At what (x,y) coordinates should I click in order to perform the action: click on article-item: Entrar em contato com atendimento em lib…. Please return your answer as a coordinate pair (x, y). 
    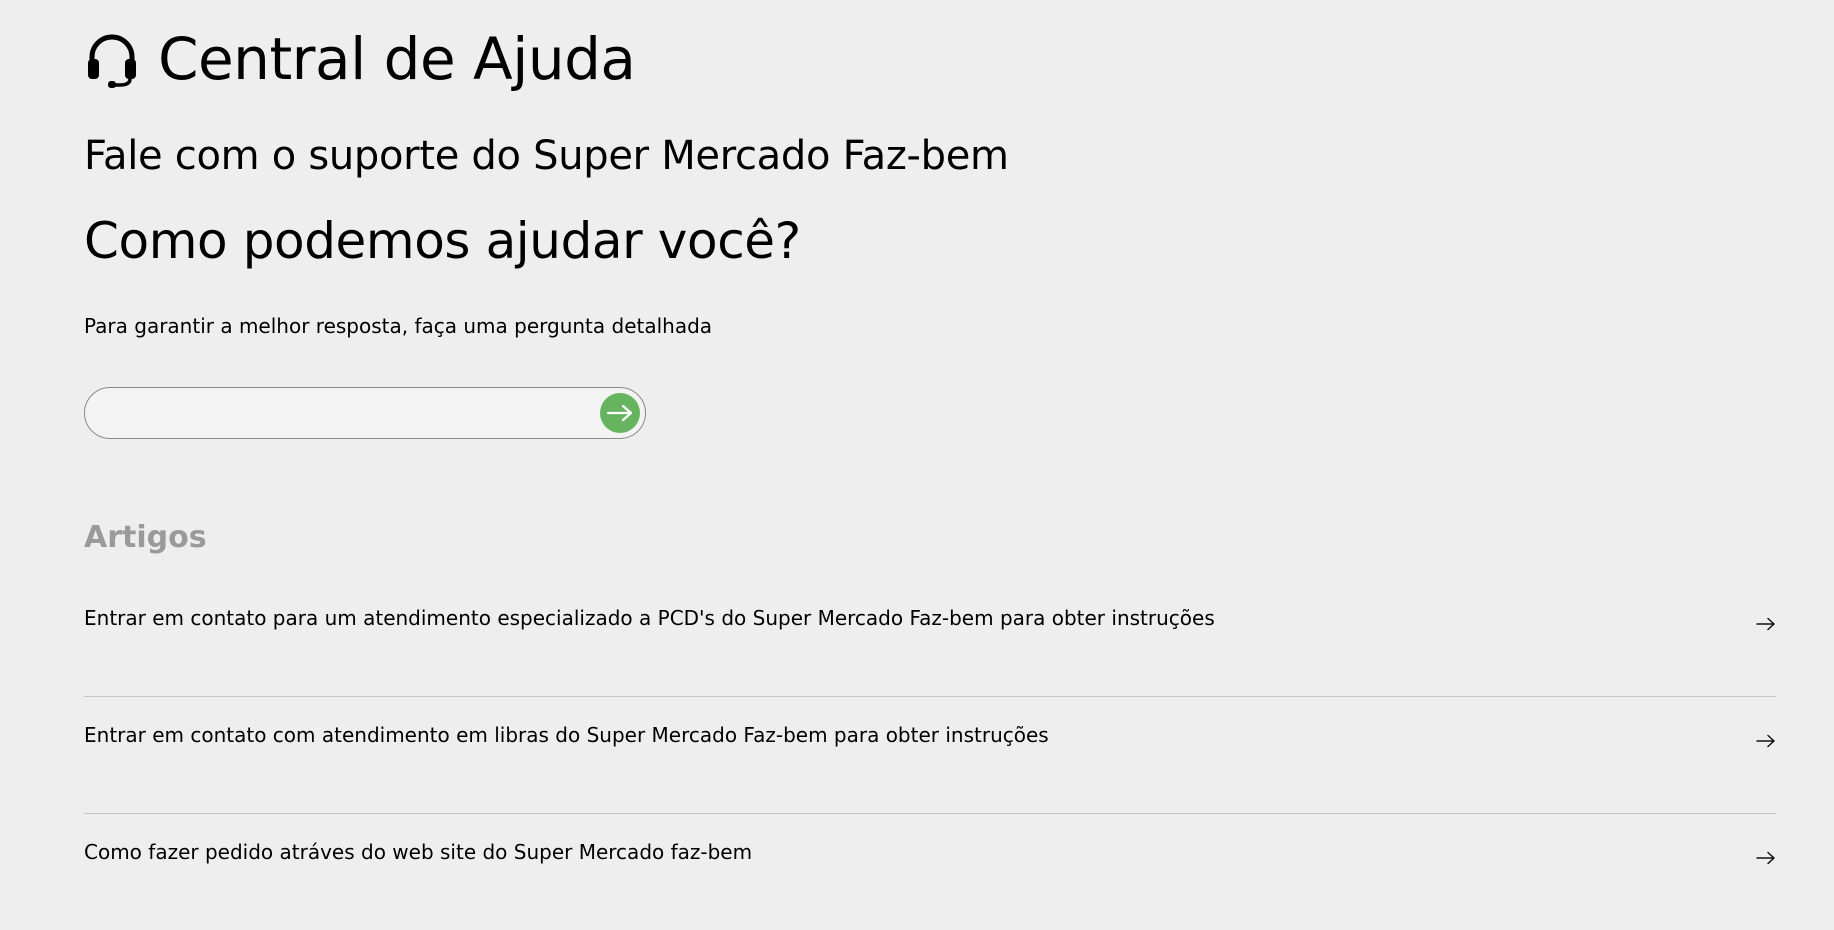
    Looking at the image, I should click on (930, 755).